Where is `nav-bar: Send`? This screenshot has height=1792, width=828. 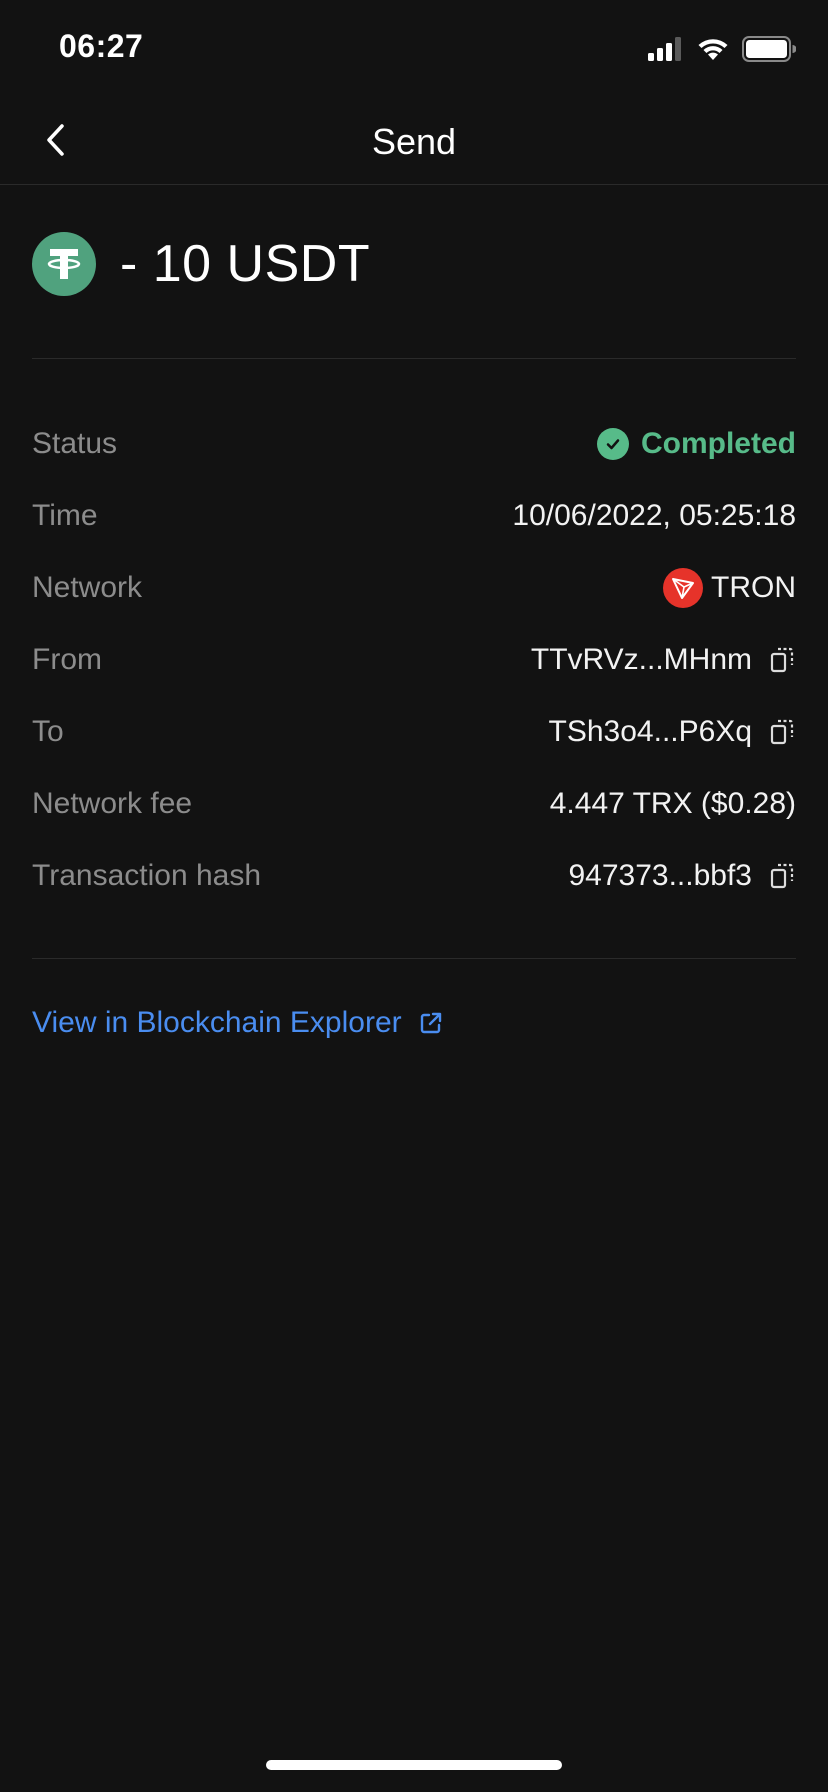
nav-bar: Send is located at coordinates (414, 142).